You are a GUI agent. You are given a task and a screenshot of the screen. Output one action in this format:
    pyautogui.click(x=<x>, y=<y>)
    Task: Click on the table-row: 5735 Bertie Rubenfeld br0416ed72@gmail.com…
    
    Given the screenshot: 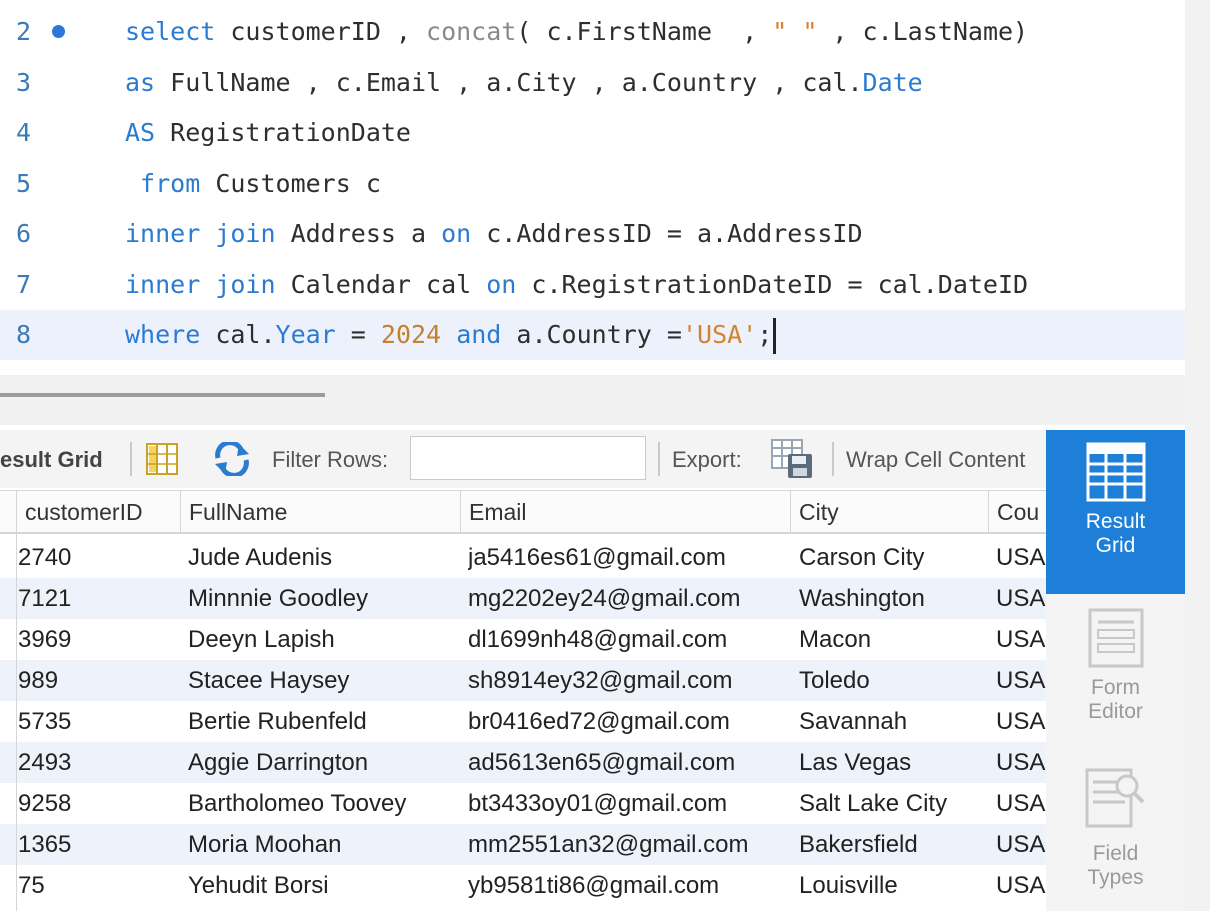 What is the action you would take?
    pyautogui.click(x=523, y=721)
    